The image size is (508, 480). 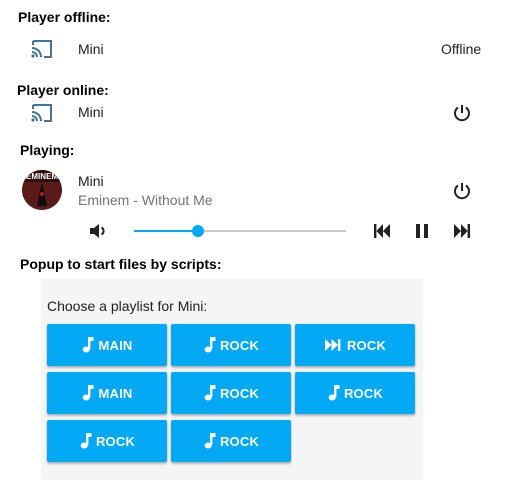 I want to click on volume-icon, so click(x=98, y=231).